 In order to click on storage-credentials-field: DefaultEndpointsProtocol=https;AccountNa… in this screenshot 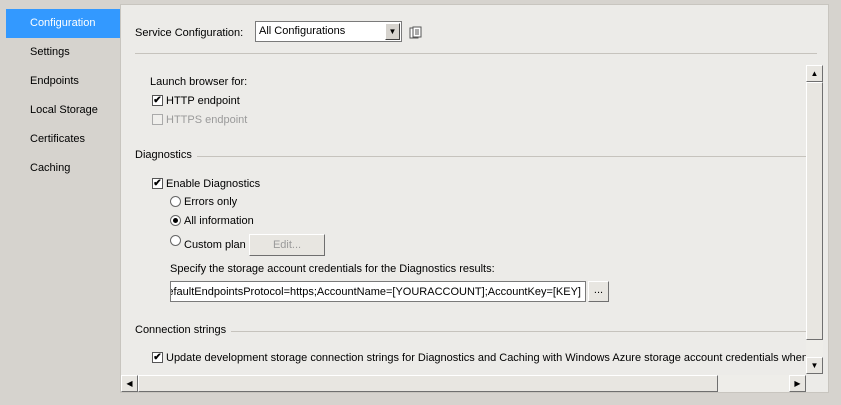, I will do `click(378, 291)`.